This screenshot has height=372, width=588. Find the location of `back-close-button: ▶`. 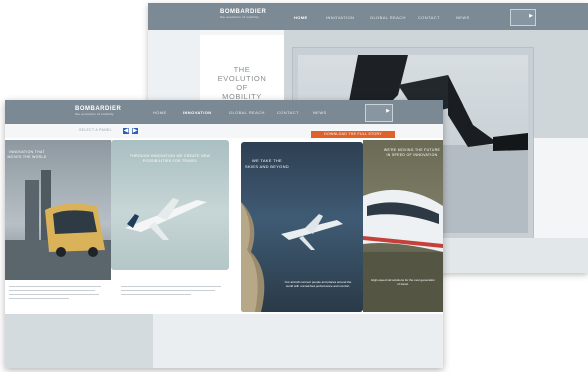

back-close-button: ▶ is located at coordinates (523, 17).